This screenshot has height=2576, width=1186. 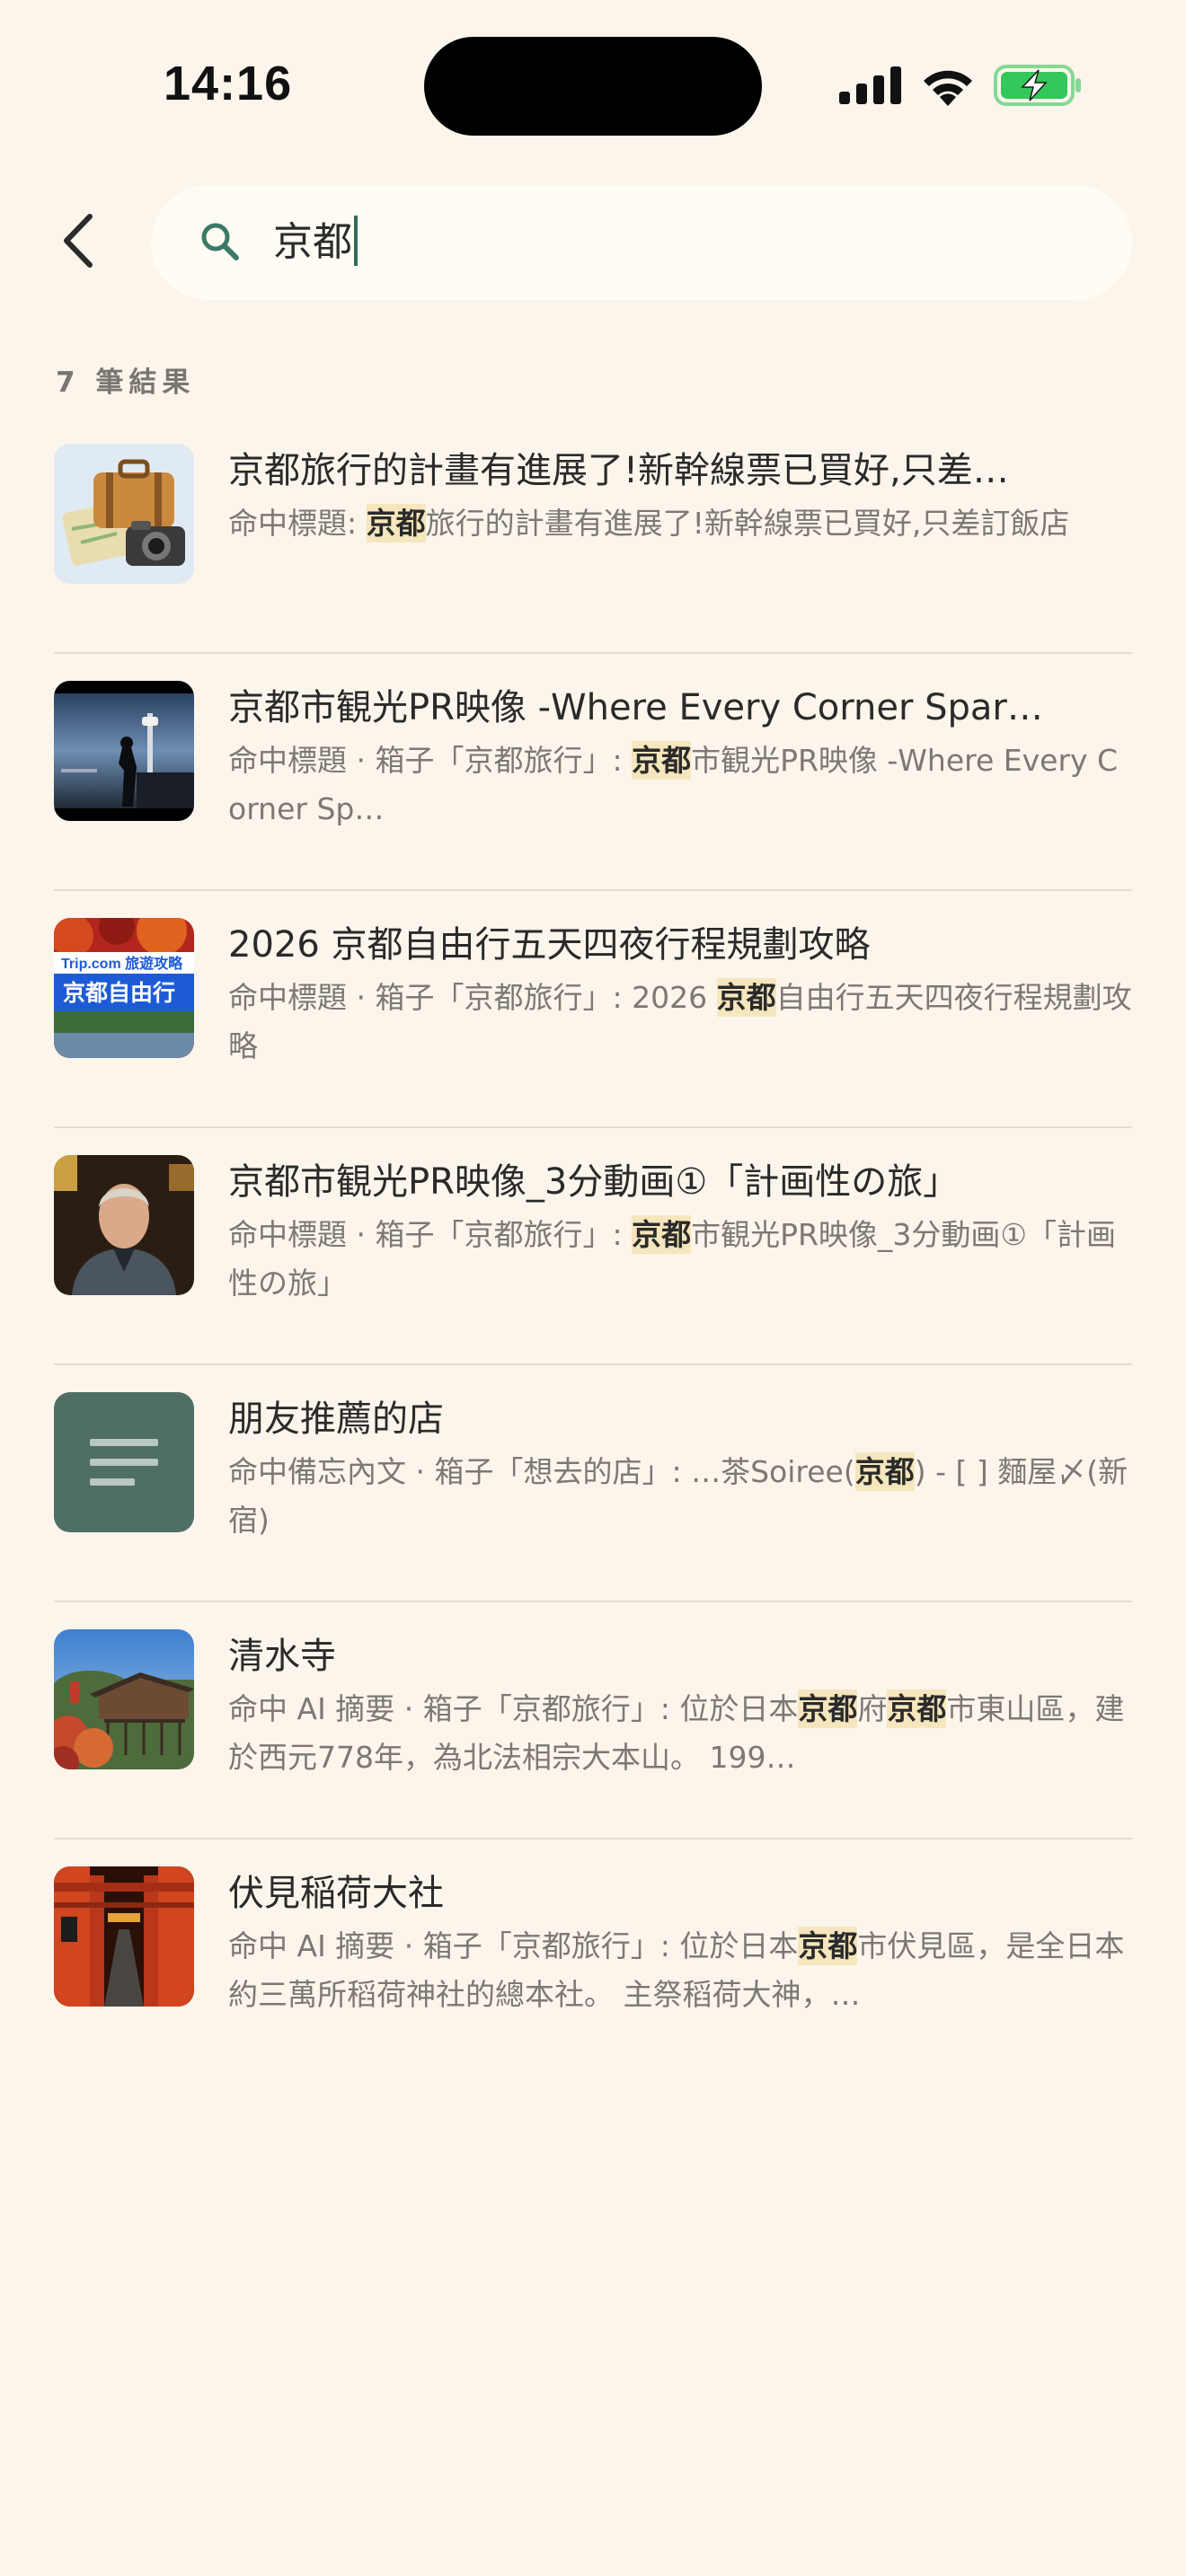 What do you see at coordinates (680, 547) in the screenshot?
I see `result-snippet: 命中標題: 京都旅行的計畫有進展了!新幹線票已買好,只差訂飯店` at bounding box center [680, 547].